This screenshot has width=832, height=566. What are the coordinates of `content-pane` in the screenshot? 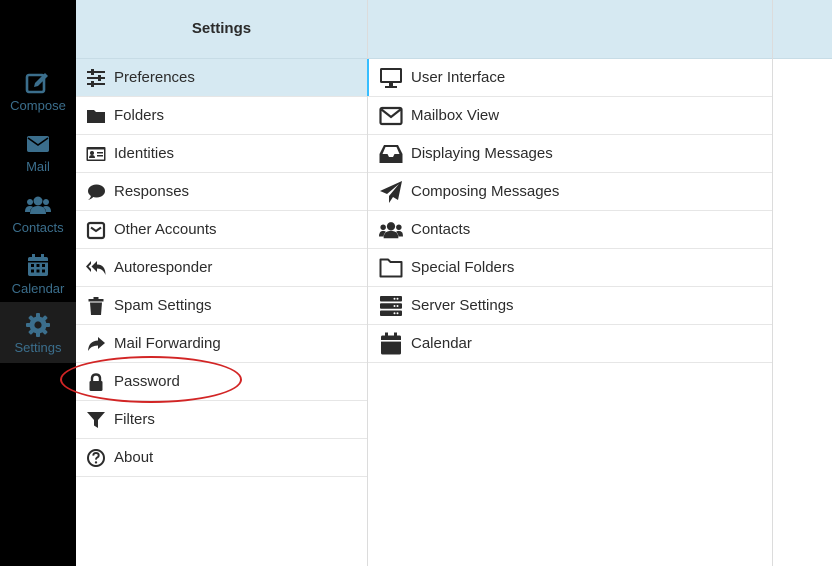 It's located at (802, 283).